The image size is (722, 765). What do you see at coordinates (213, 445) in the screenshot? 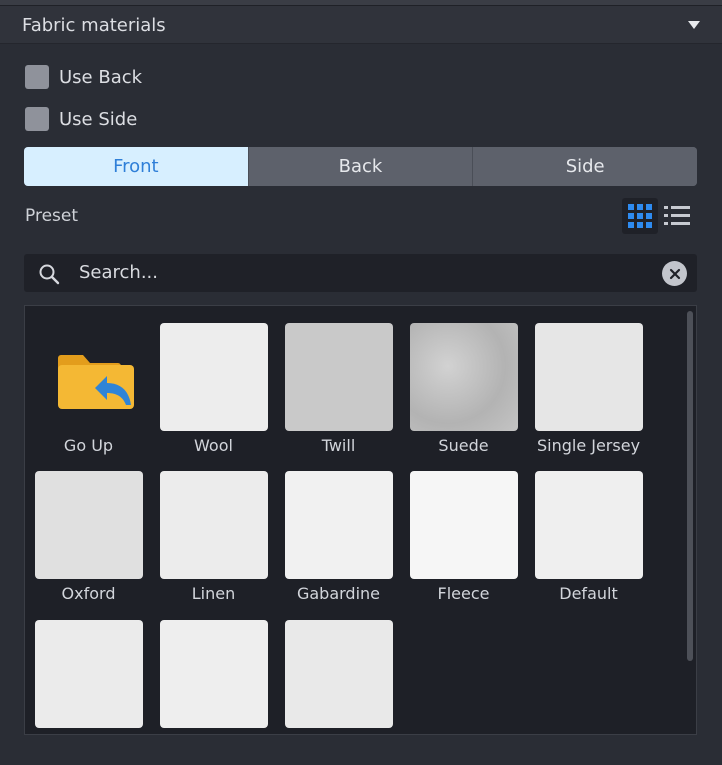
I see `tile-label: Wool` at bounding box center [213, 445].